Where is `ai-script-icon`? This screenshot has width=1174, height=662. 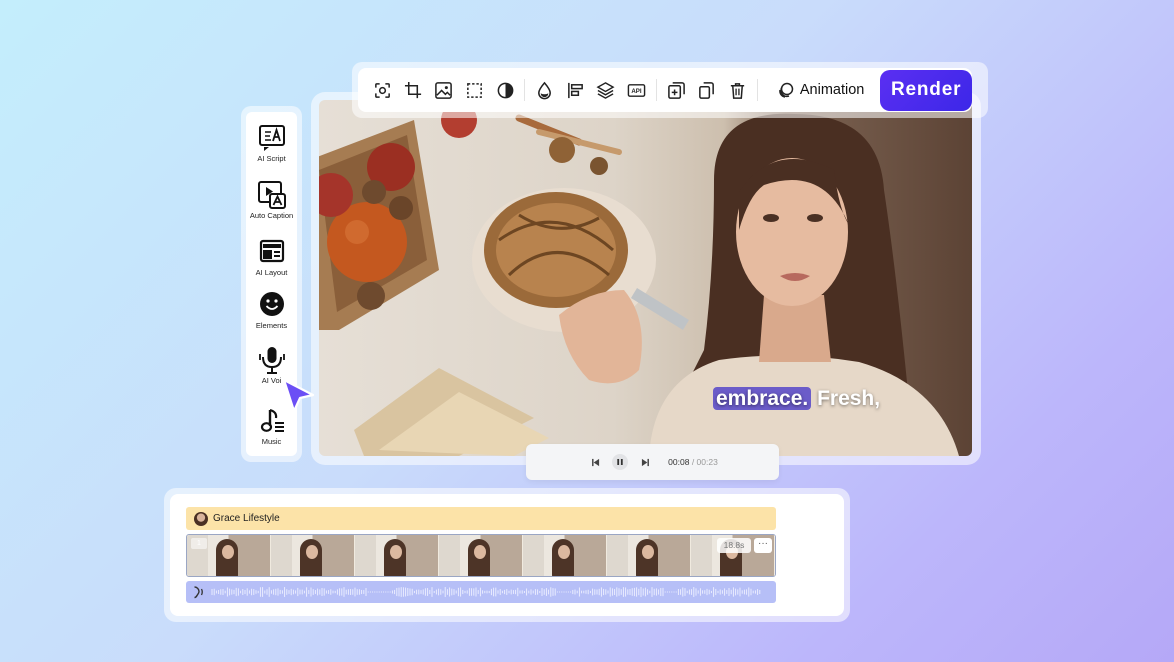 ai-script-icon is located at coordinates (271, 138).